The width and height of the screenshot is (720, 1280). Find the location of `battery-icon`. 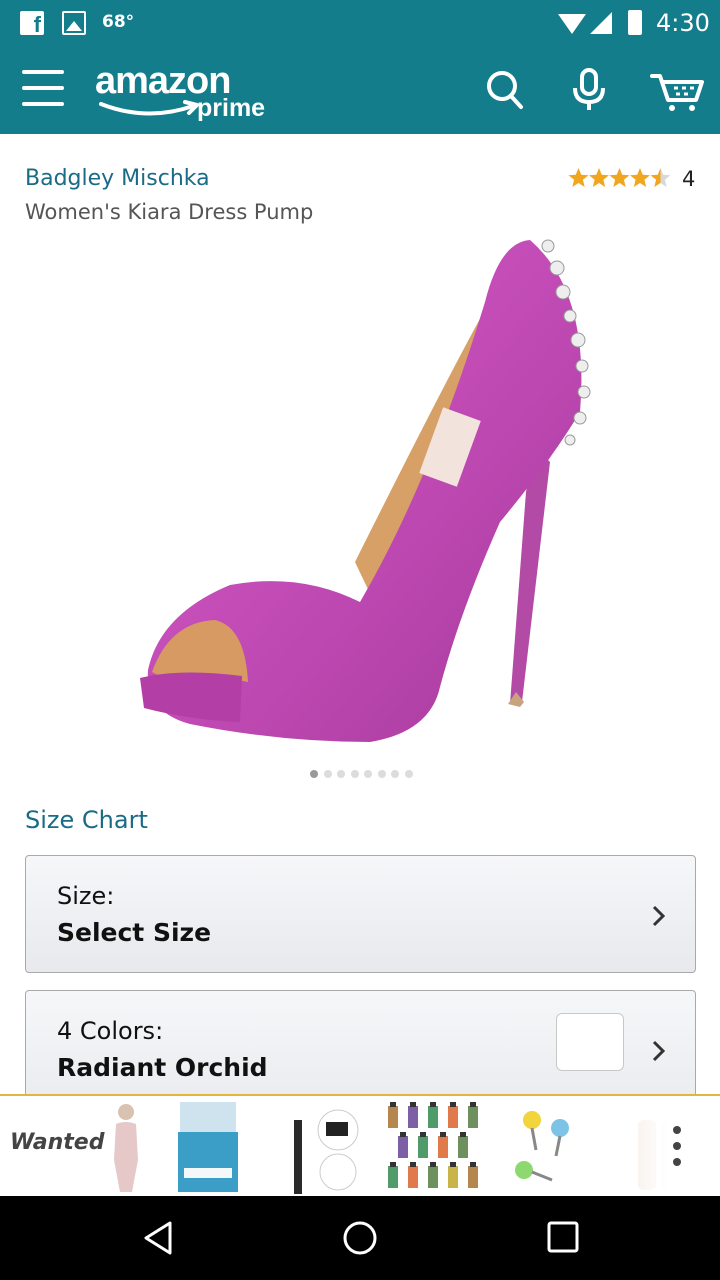

battery-icon is located at coordinates (635, 22).